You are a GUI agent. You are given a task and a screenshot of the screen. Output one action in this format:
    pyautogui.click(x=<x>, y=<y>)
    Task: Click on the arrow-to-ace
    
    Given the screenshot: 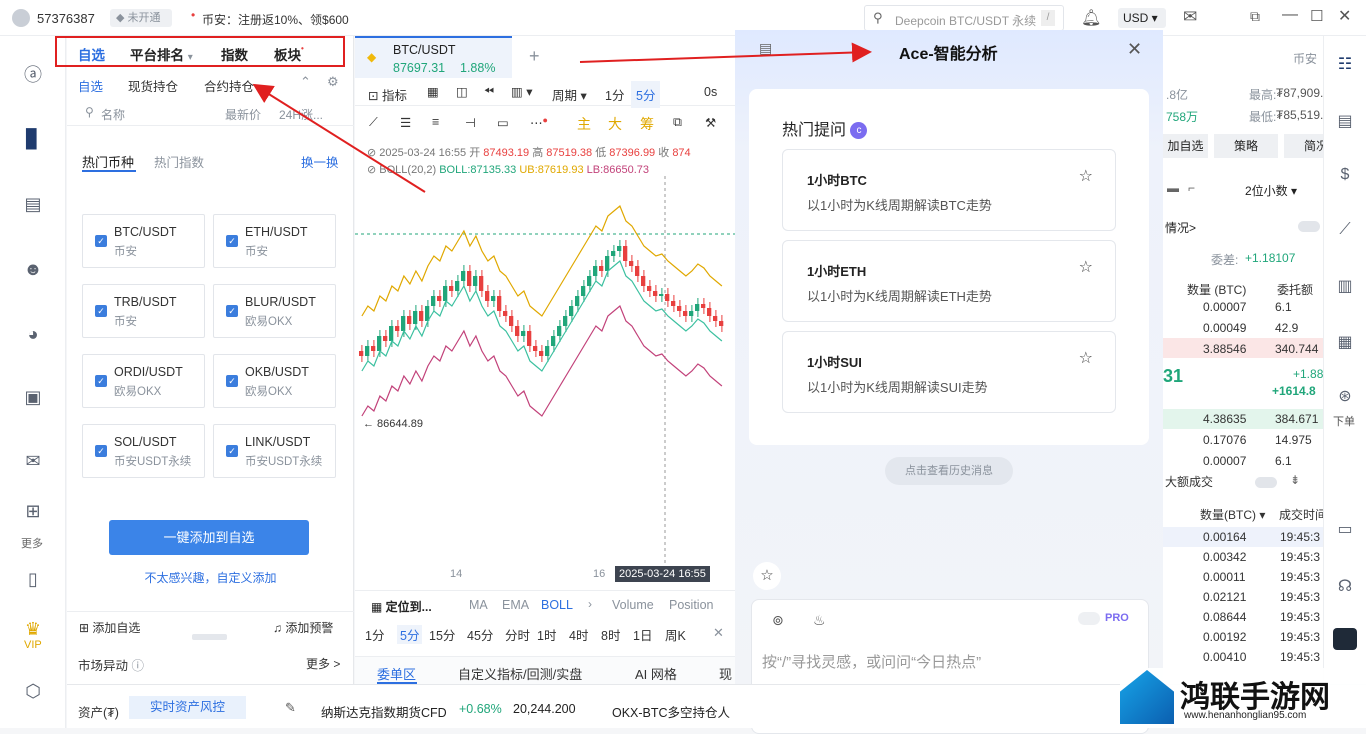 What is the action you would take?
    pyautogui.click(x=725, y=52)
    